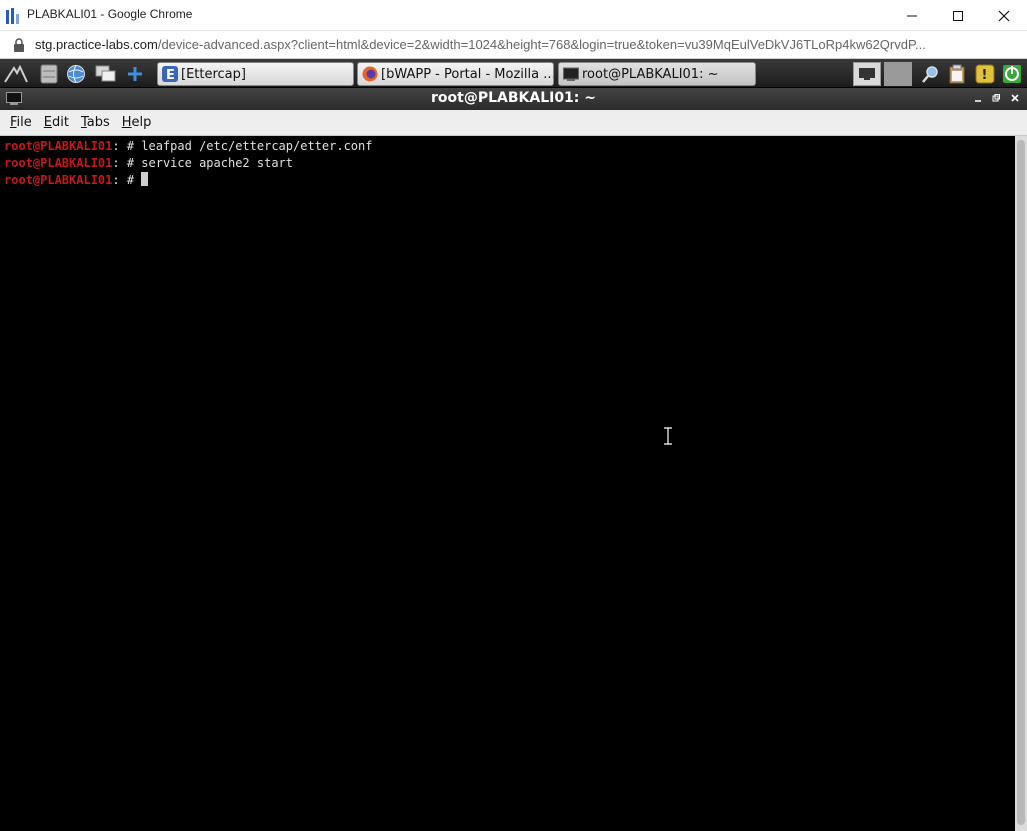 This screenshot has width=1027, height=831. I want to click on clipboard-icon, so click(957, 74).